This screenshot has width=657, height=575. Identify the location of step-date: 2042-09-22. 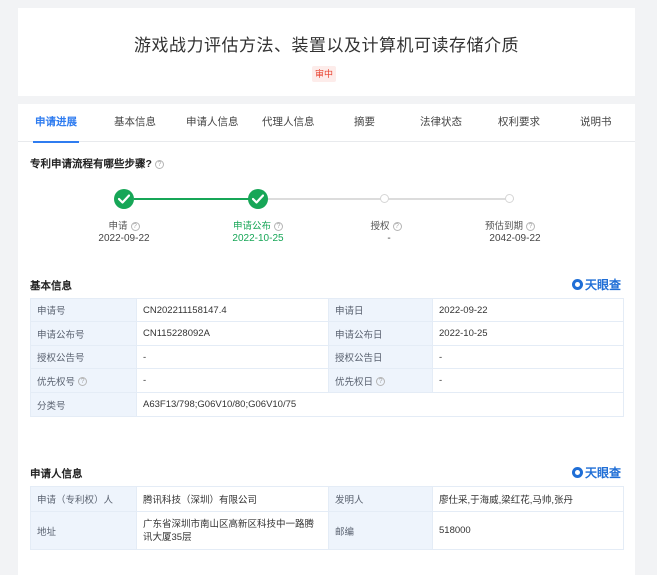
(515, 238).